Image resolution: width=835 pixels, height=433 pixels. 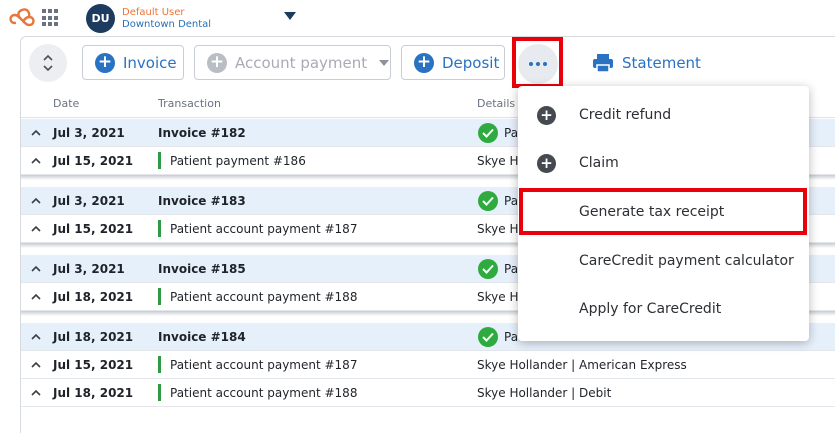 What do you see at coordinates (471, 62) in the screenshot?
I see `deposit-button-label: Deposit` at bounding box center [471, 62].